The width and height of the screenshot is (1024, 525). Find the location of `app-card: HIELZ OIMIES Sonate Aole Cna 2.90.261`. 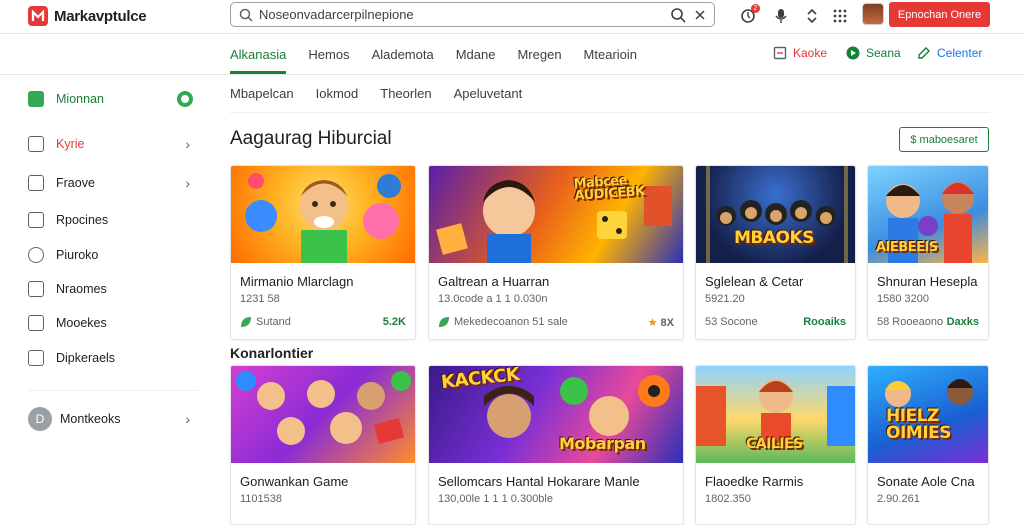

app-card: HIELZ OIMIES Sonate Aole Cna 2.90.261 is located at coordinates (928, 445).